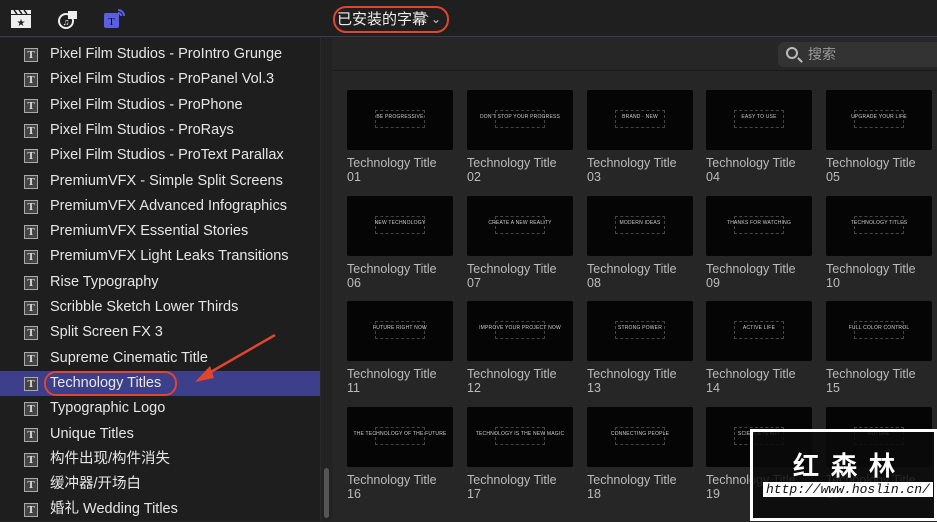 Image resolution: width=937 pixels, height=522 pixels. What do you see at coordinates (759, 328) in the screenshot?
I see `thumbnail-text: ACTIVE LIFE` at bounding box center [759, 328].